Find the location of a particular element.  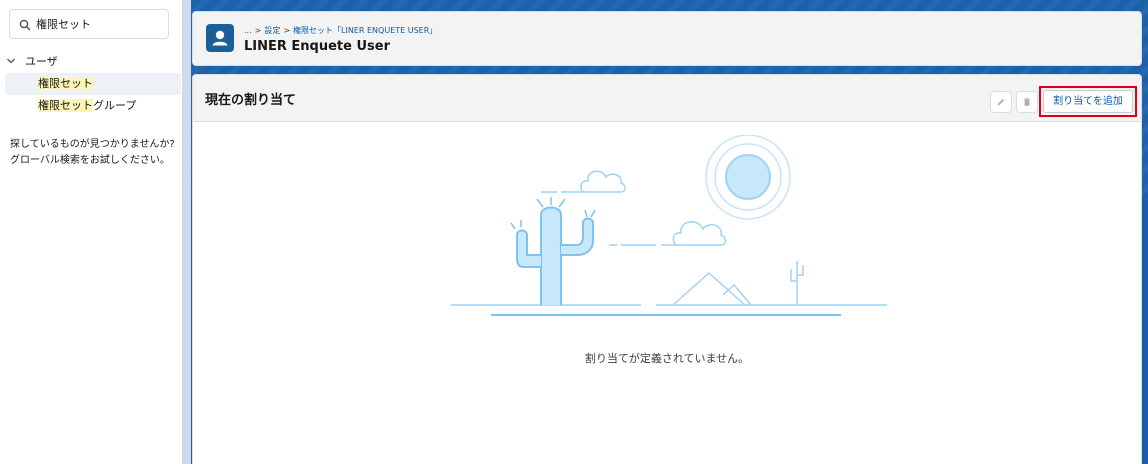

user-icon is located at coordinates (220, 38).